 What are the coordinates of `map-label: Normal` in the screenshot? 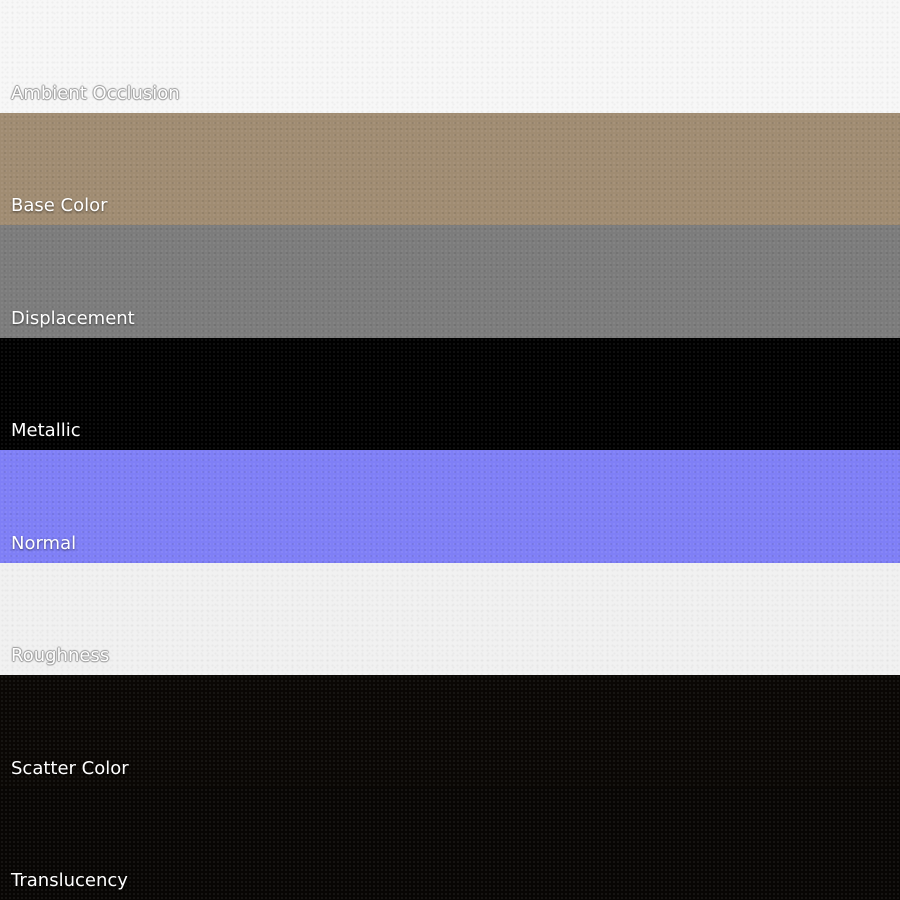 It's located at (44, 543).